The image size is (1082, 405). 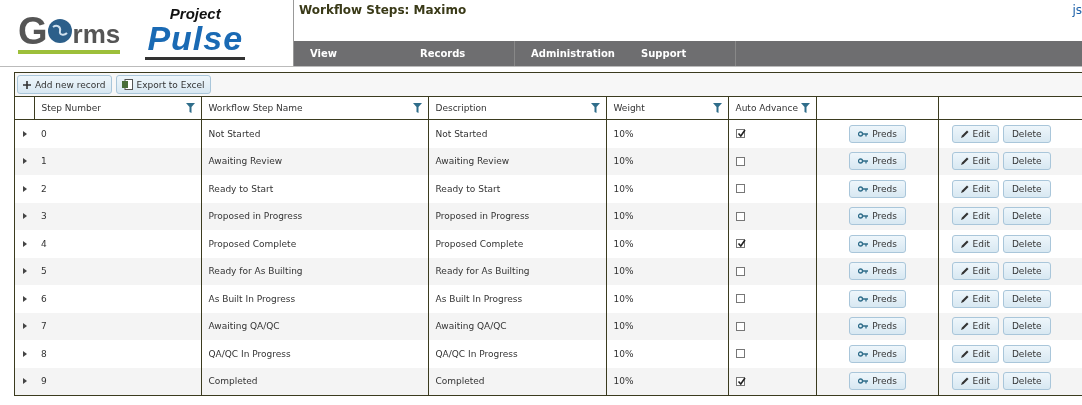 What do you see at coordinates (461, 108) in the screenshot?
I see `column-header: Description` at bounding box center [461, 108].